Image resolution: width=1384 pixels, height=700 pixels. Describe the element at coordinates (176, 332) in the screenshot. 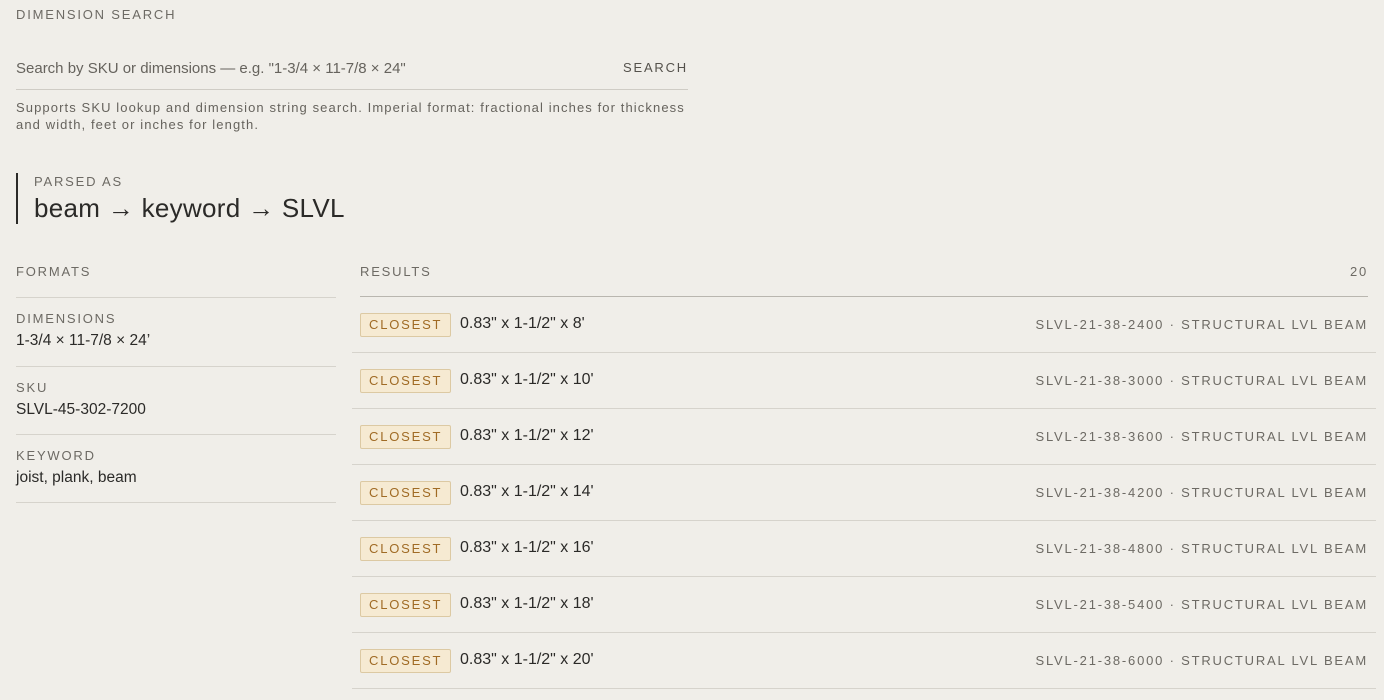

I see `format-item-dimensions: DIMENSIONS 1-3/4 × 11-7/8 × 24’` at that location.